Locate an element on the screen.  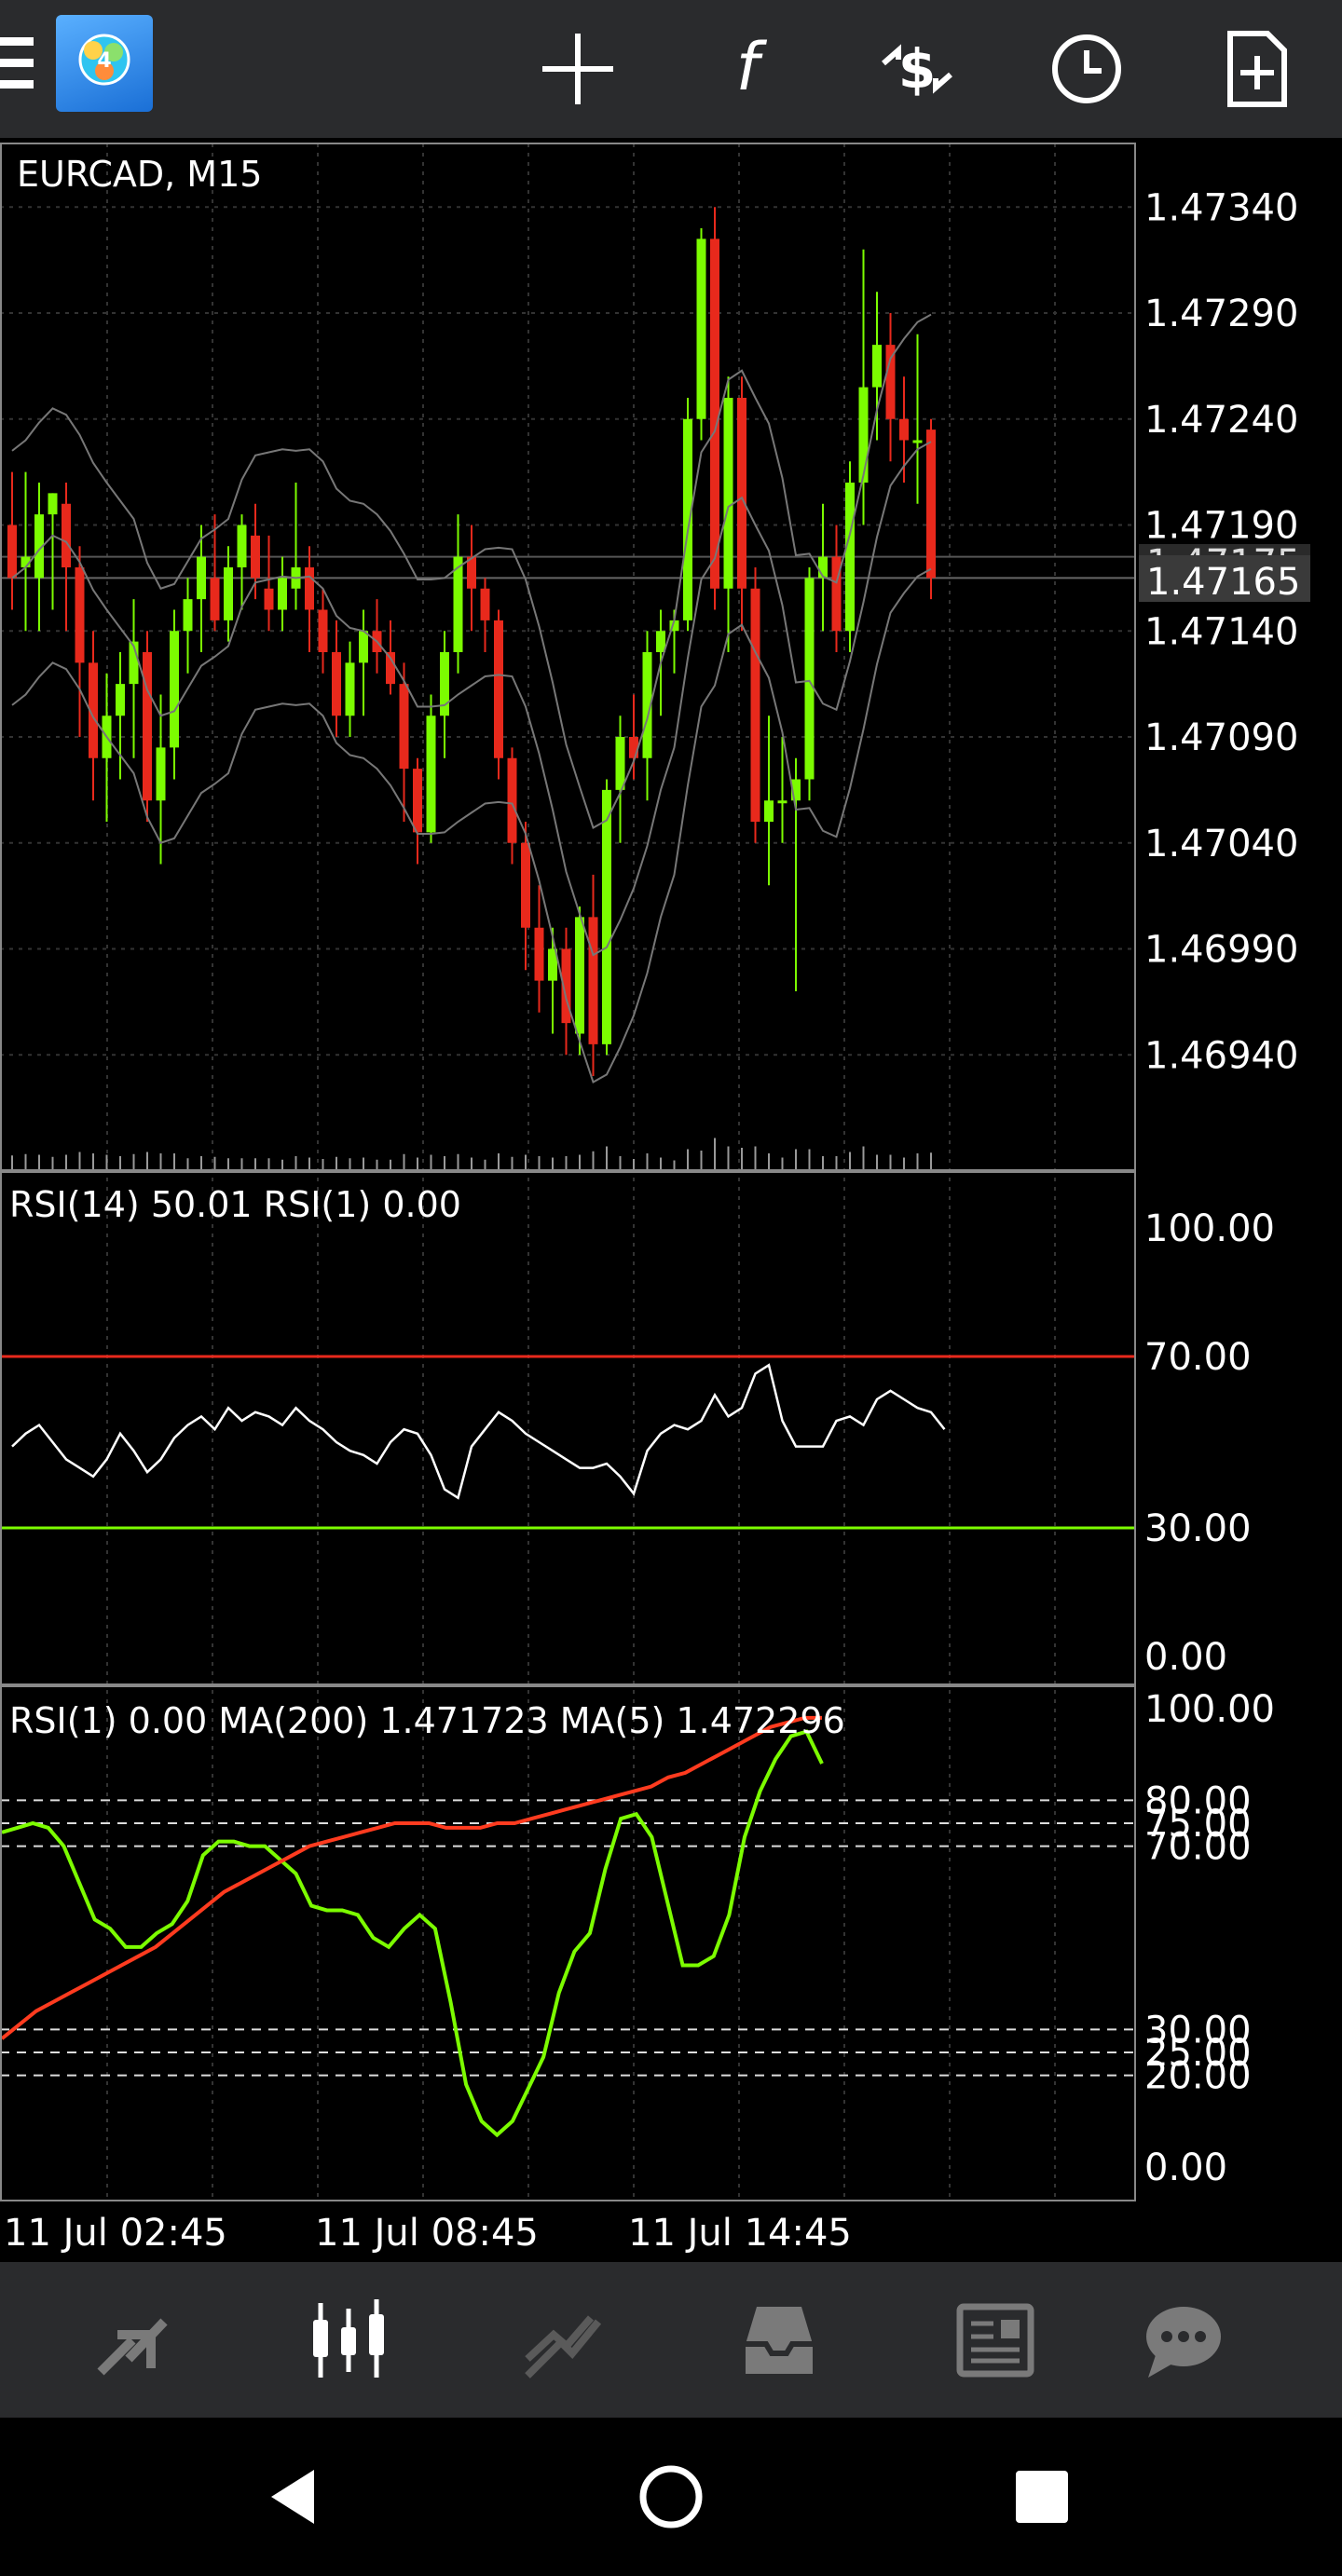
price-tick-label: 1.47090 is located at coordinates (1221, 737).